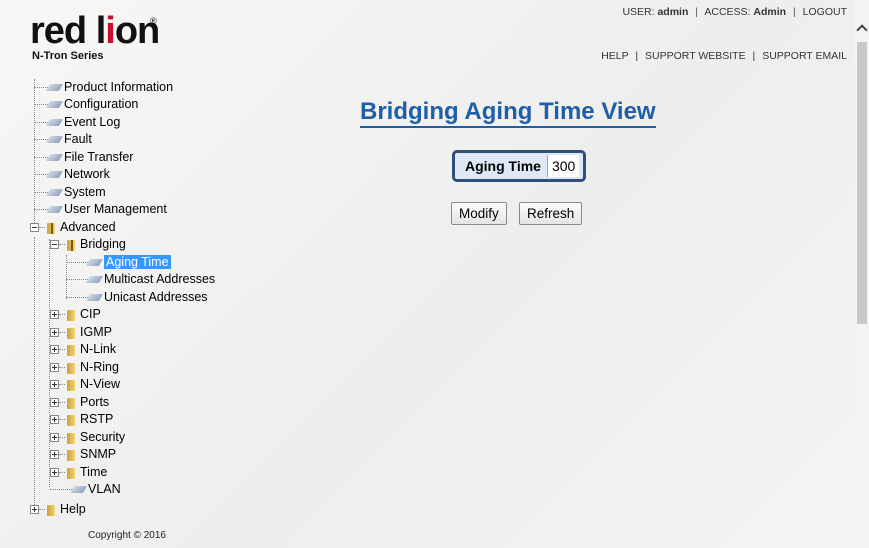 The height and width of the screenshot is (548, 869). What do you see at coordinates (137, 297) in the screenshot?
I see `tree-item-unicast-addresses: Unicast Addresses` at bounding box center [137, 297].